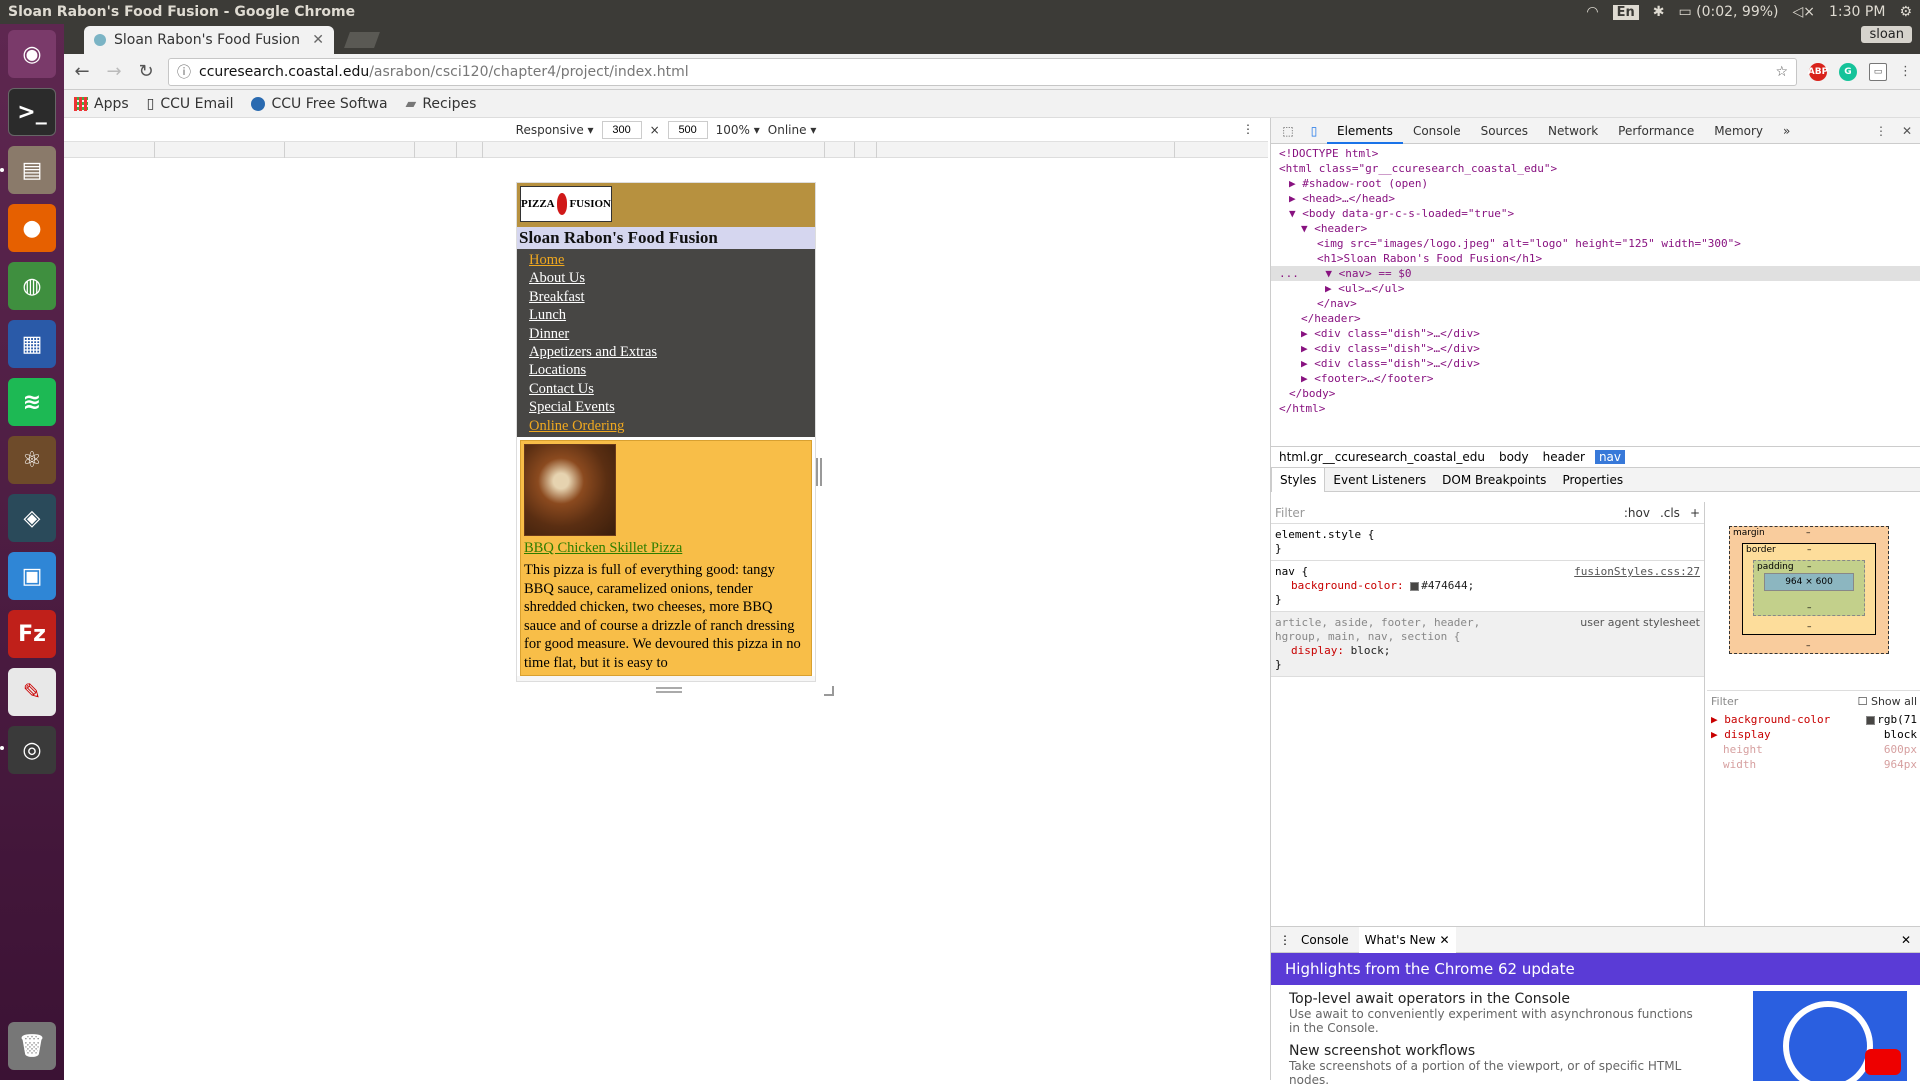 This screenshot has width=1920, height=1089. I want to click on crumb-body: body, so click(1514, 457).